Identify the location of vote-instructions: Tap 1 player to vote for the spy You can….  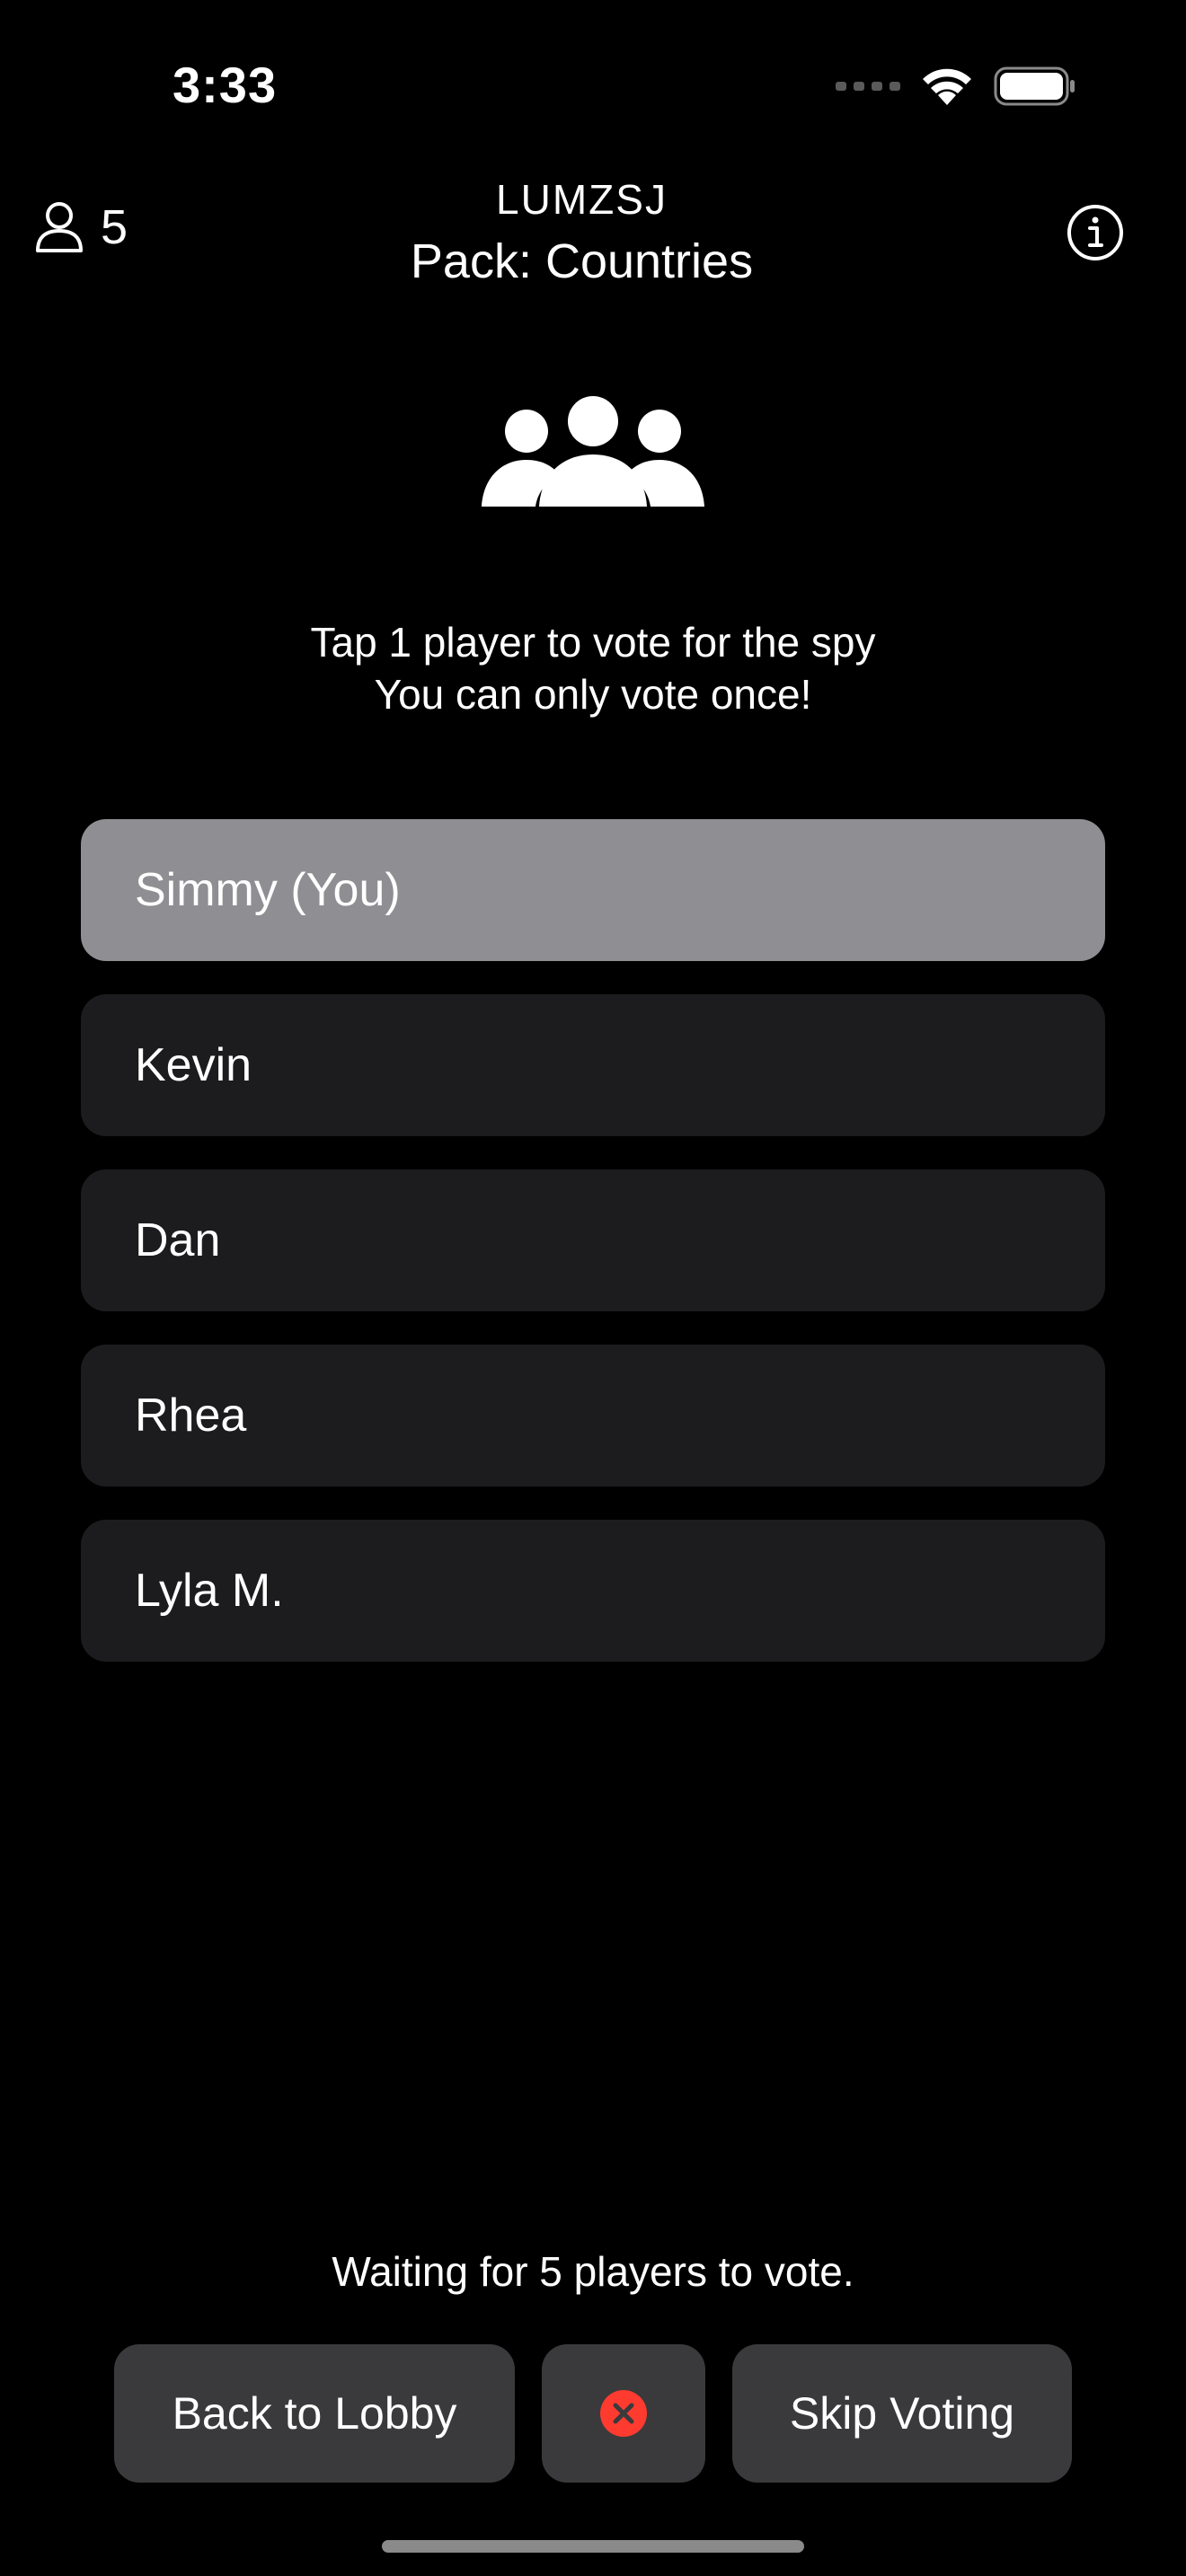
(593, 668).